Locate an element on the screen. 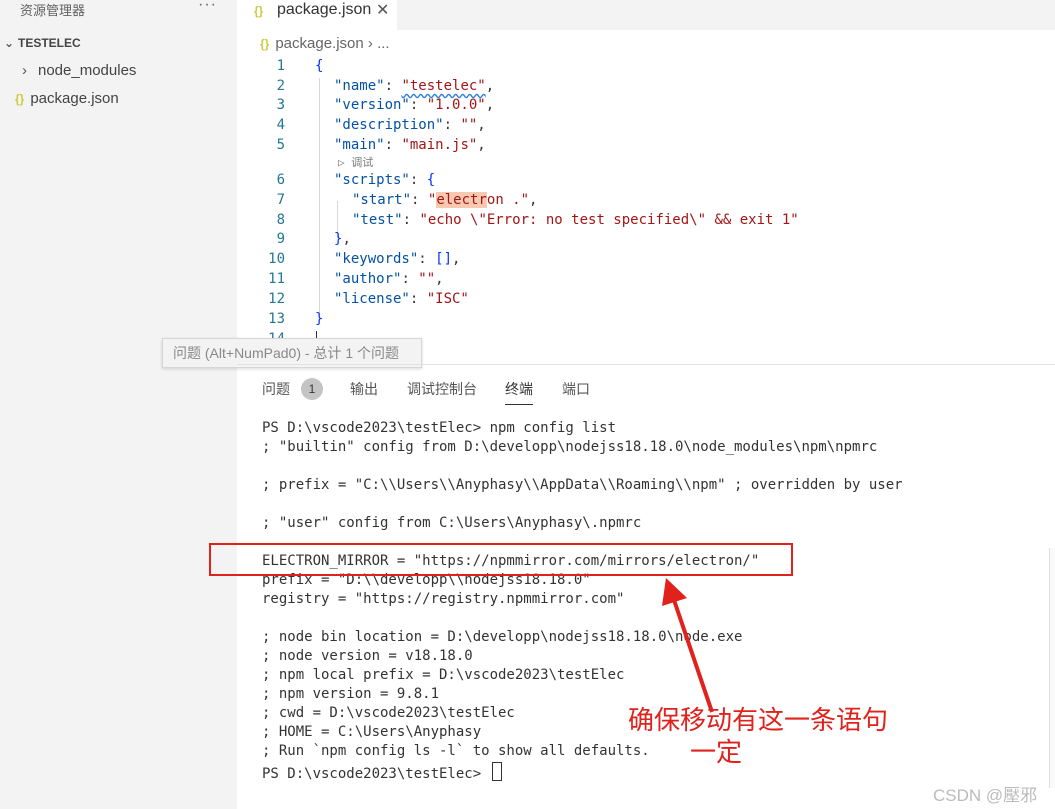 The image size is (1055, 809). tab-package-json: {} package.json ✕ is located at coordinates (317, 15).